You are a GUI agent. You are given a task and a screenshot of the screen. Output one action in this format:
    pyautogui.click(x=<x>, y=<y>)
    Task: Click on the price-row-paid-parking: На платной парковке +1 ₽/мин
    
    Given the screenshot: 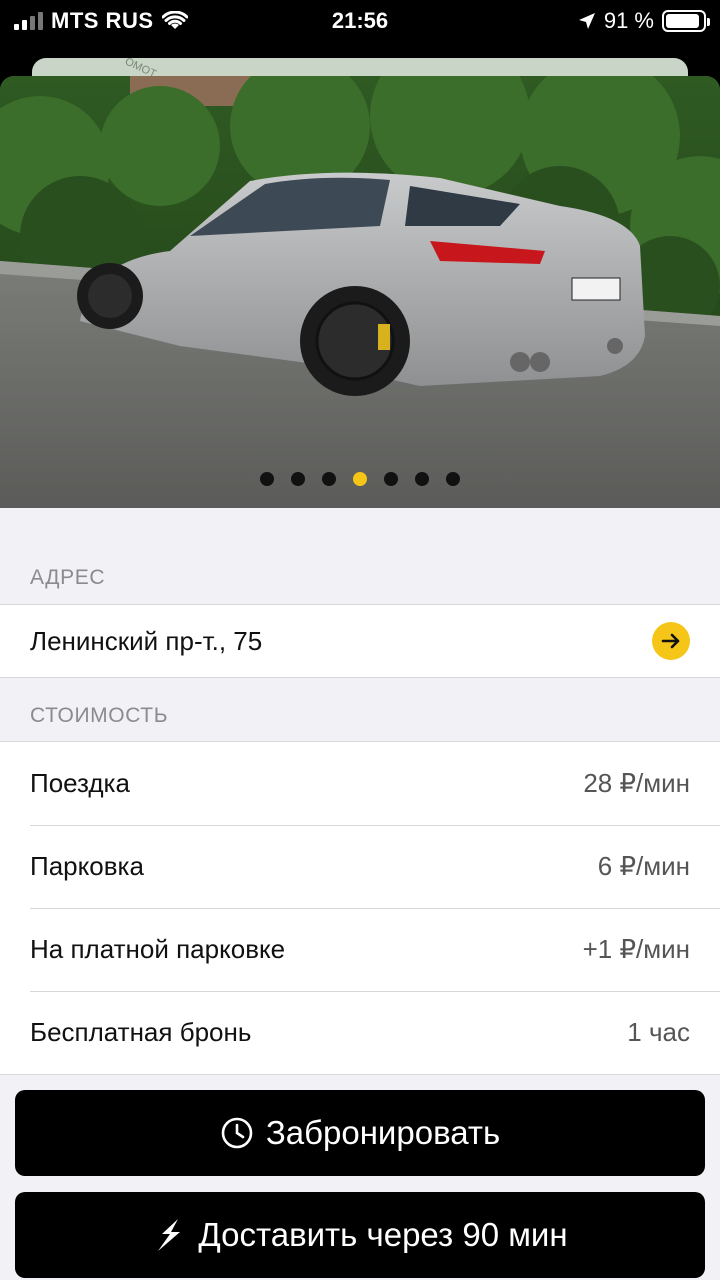 What is the action you would take?
    pyautogui.click(x=360, y=949)
    